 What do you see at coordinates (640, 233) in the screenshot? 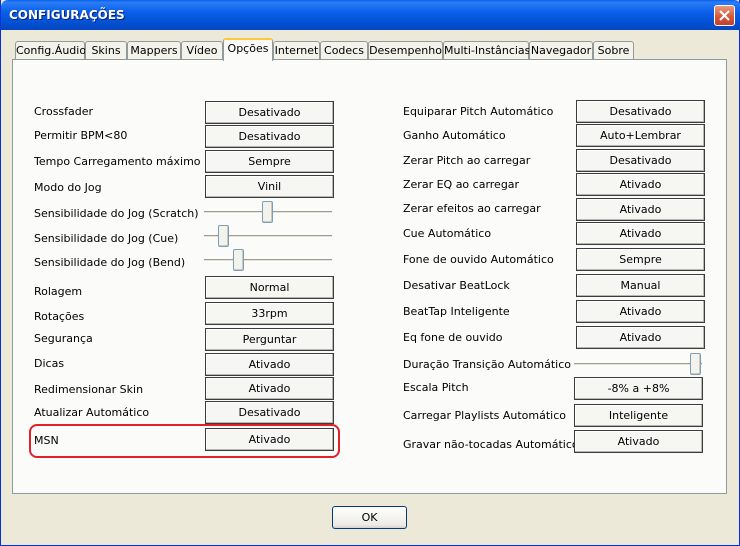
I see `cue-automatico-button: Ativado` at bounding box center [640, 233].